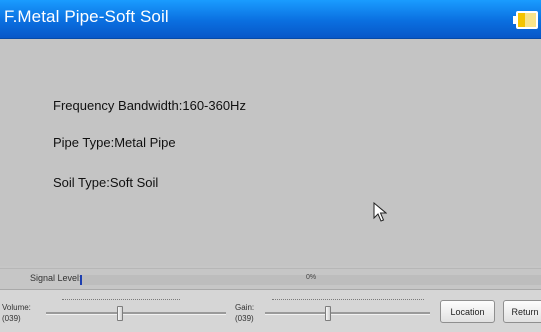 This screenshot has width=541, height=332. What do you see at coordinates (56, 278) in the screenshot?
I see `signal-level-label: Signal Level:` at bounding box center [56, 278].